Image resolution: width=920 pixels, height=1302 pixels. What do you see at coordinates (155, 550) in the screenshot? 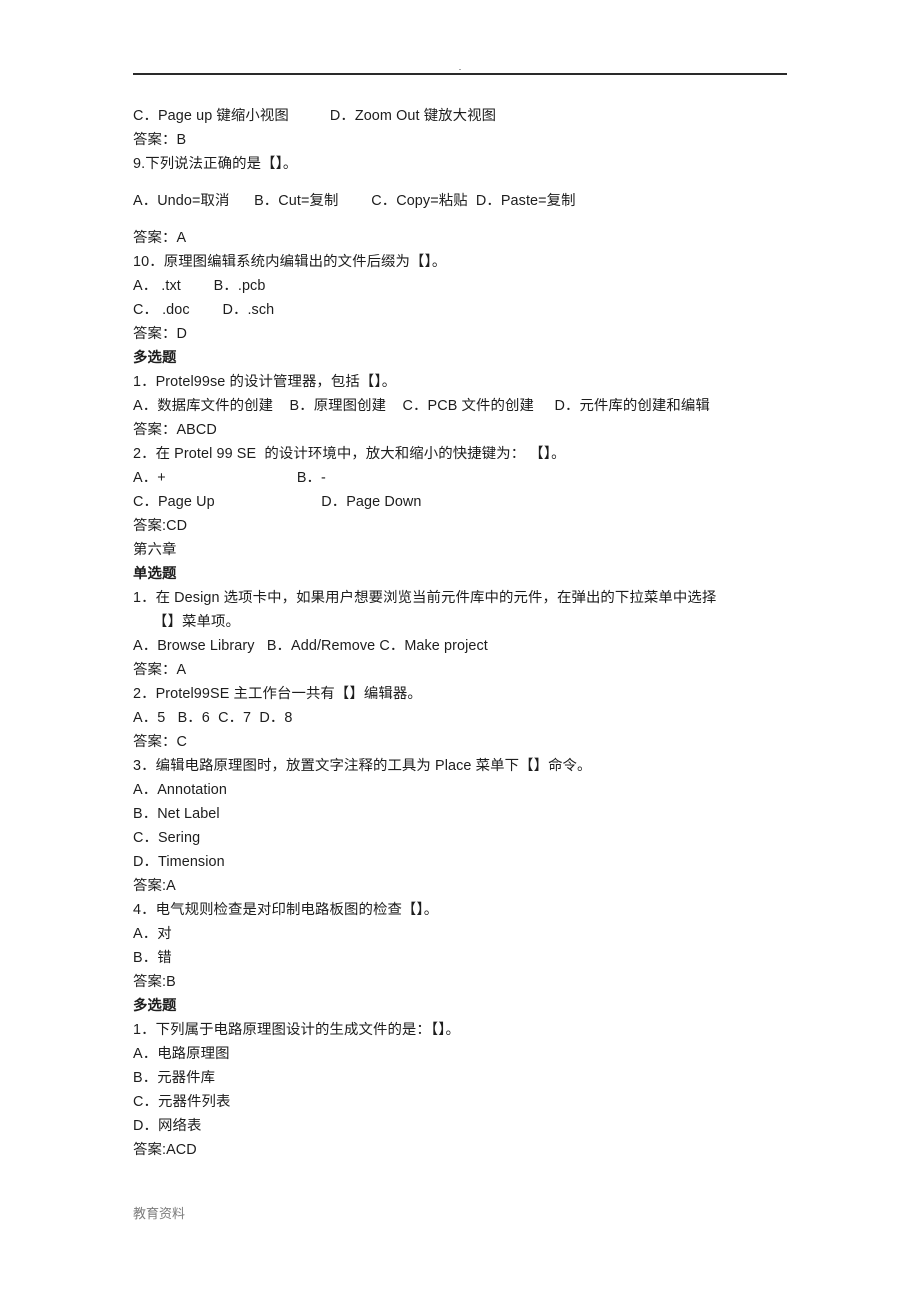
I see `chapter-6: 第六章` at bounding box center [155, 550].